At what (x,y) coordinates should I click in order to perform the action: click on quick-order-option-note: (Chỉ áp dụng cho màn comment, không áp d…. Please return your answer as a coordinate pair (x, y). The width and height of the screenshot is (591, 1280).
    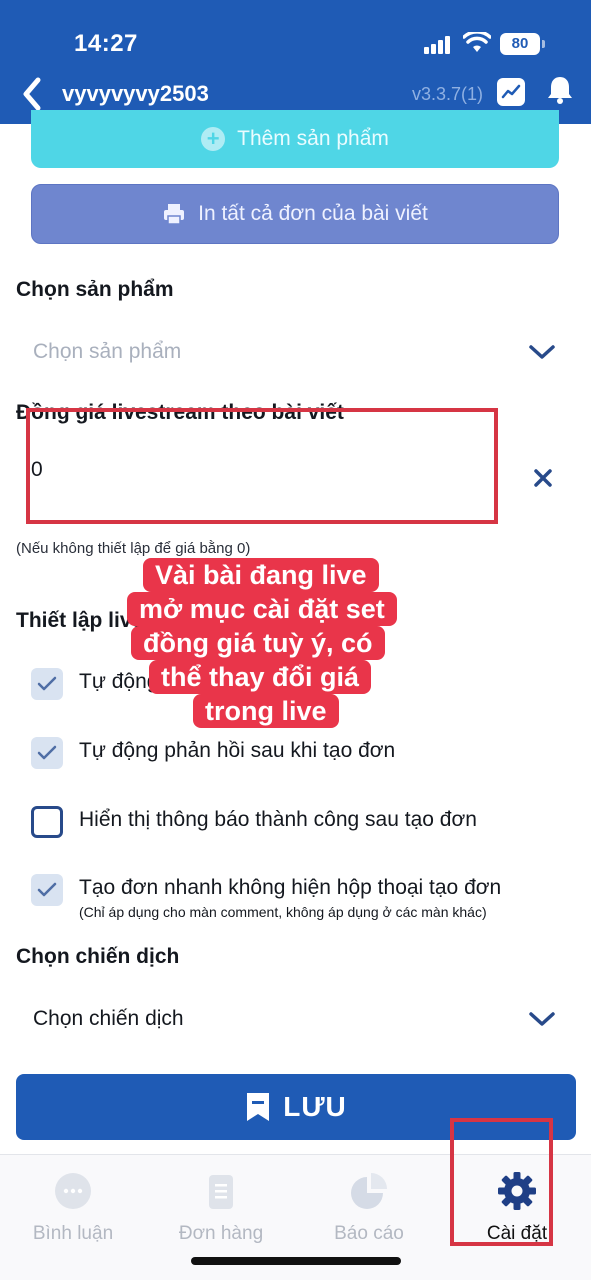
    Looking at the image, I should click on (283, 912).